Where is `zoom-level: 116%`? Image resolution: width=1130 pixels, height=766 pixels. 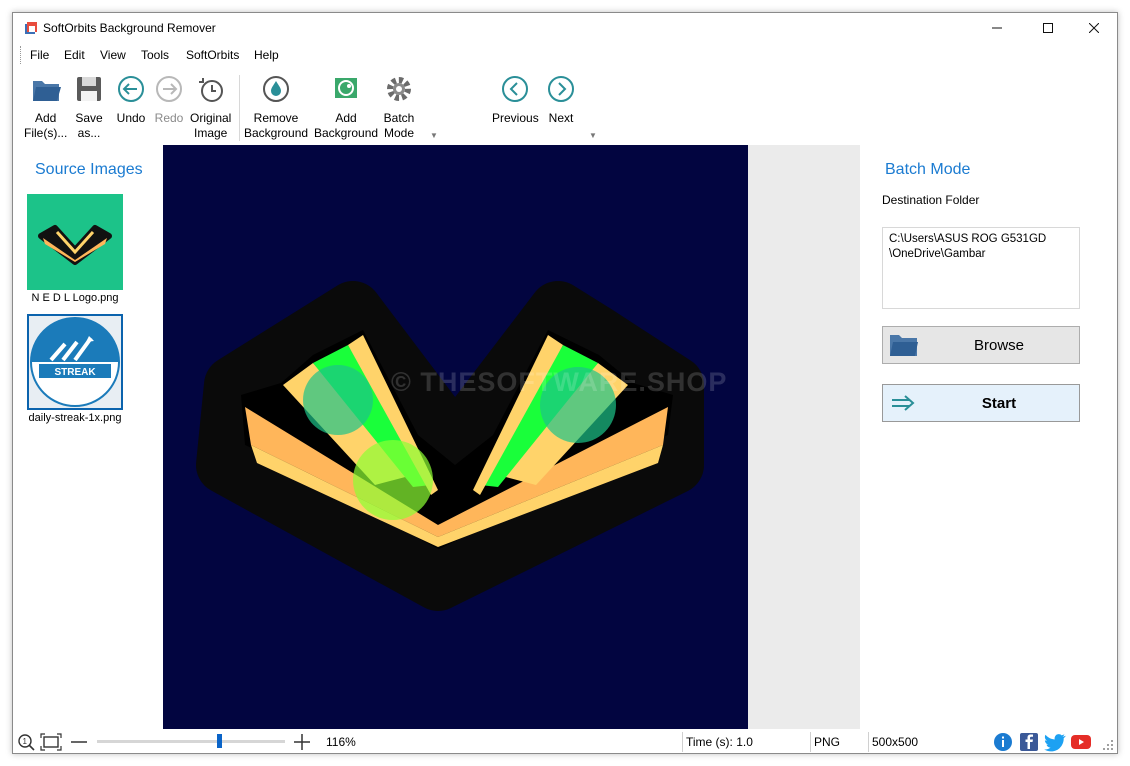 zoom-level: 116% is located at coordinates (341, 742).